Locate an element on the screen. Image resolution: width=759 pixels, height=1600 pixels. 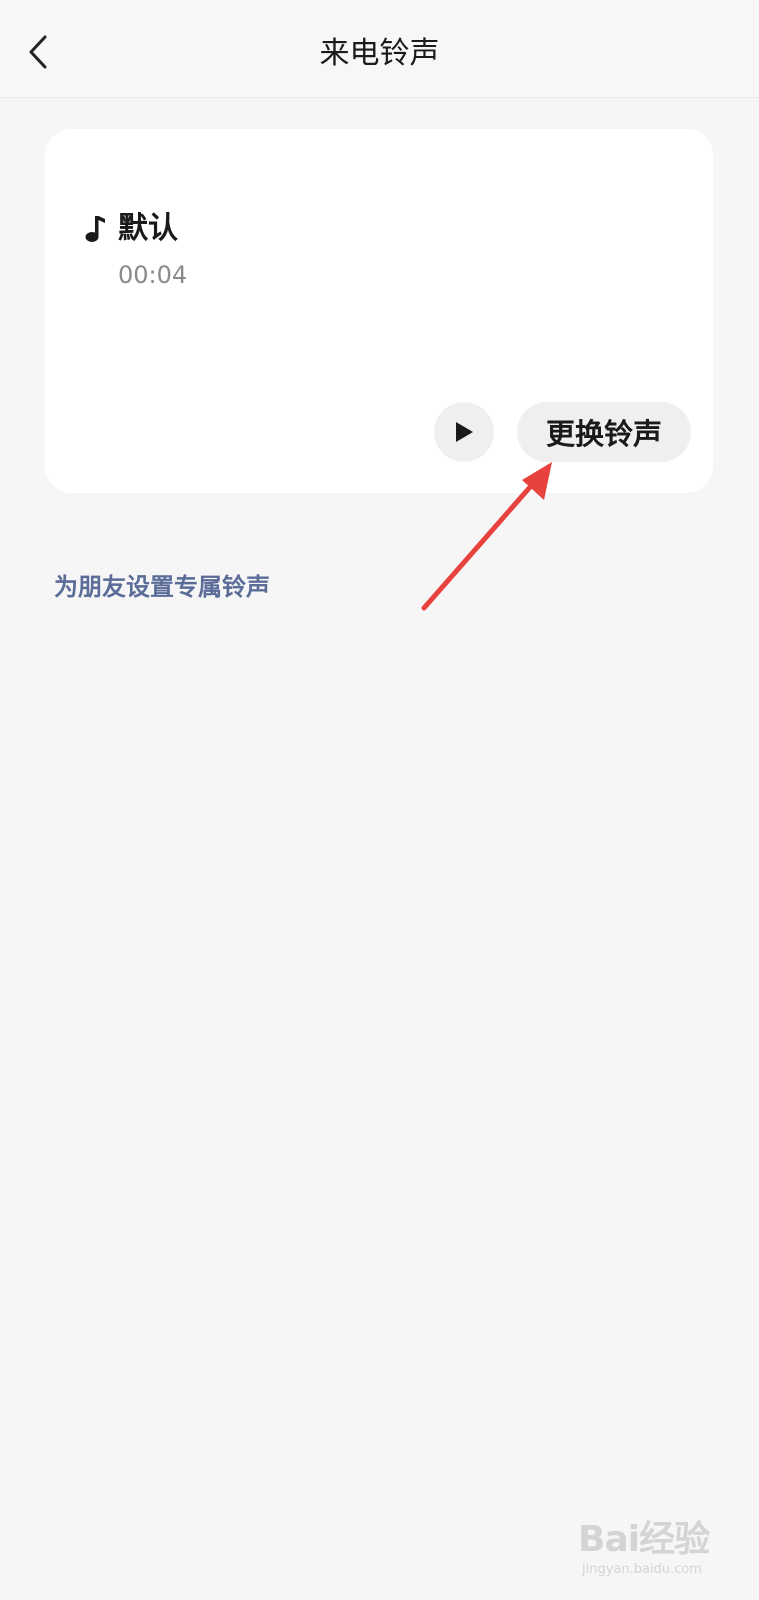
music-note-icon is located at coordinates (95, 229).